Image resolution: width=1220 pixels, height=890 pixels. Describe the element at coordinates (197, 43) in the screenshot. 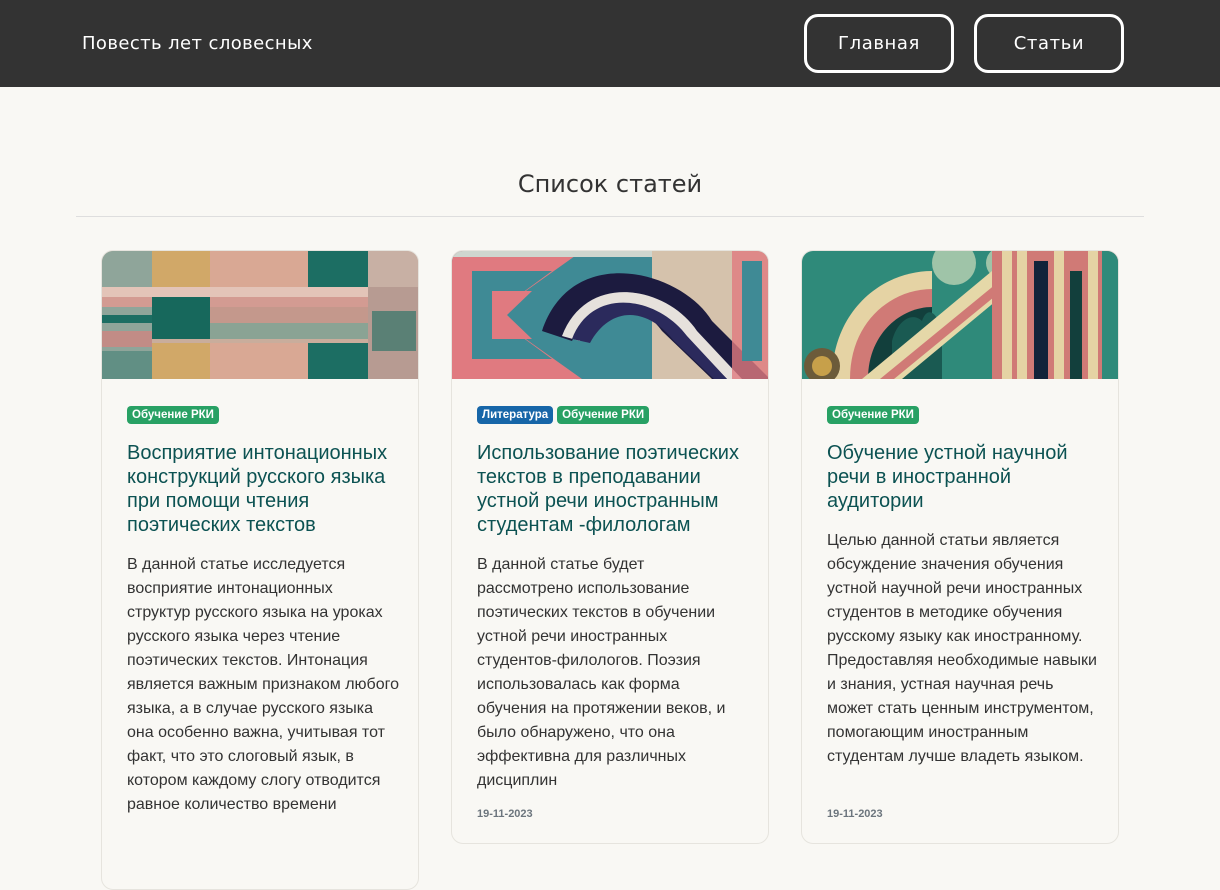

I see `site-brand-link: Повесть лет словесных` at that location.